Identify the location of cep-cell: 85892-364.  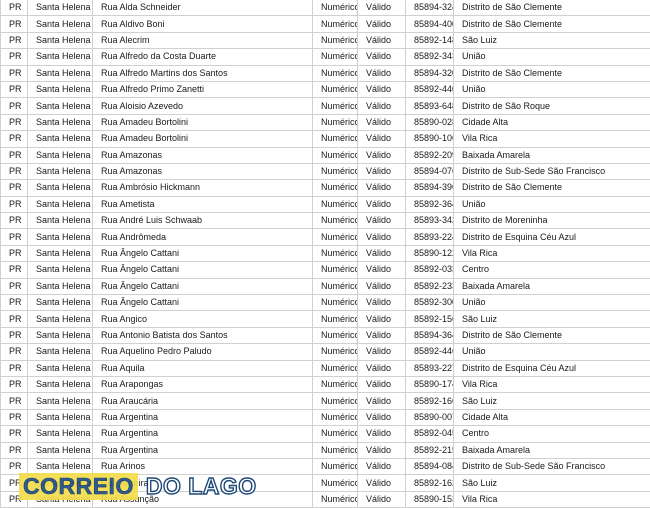
(430, 204).